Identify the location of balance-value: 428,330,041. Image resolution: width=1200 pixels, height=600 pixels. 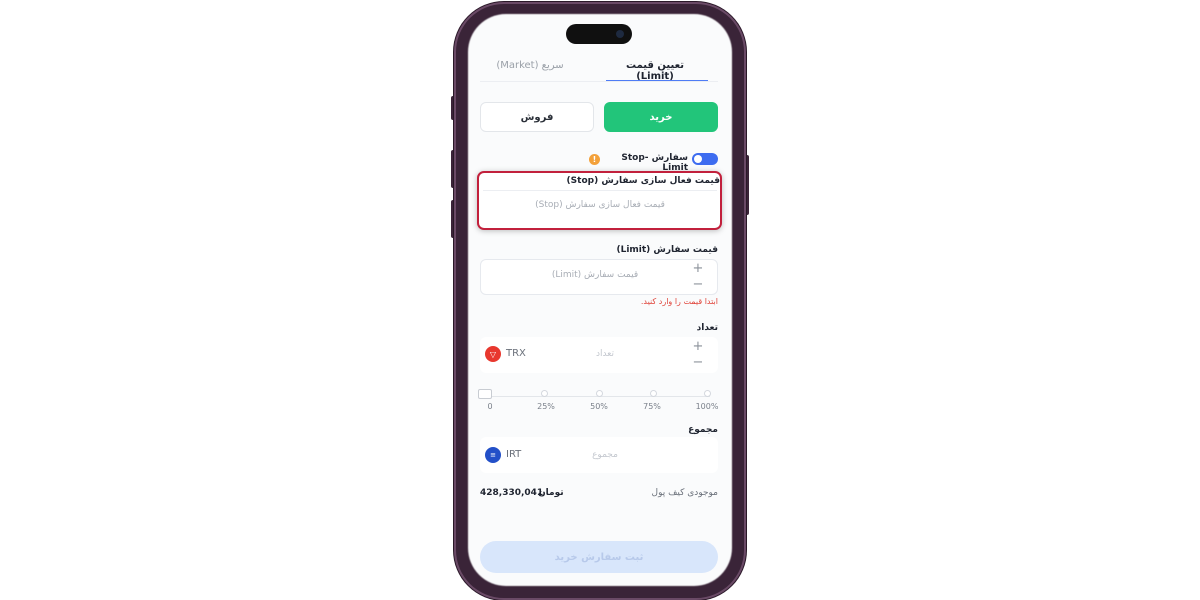
(512, 493).